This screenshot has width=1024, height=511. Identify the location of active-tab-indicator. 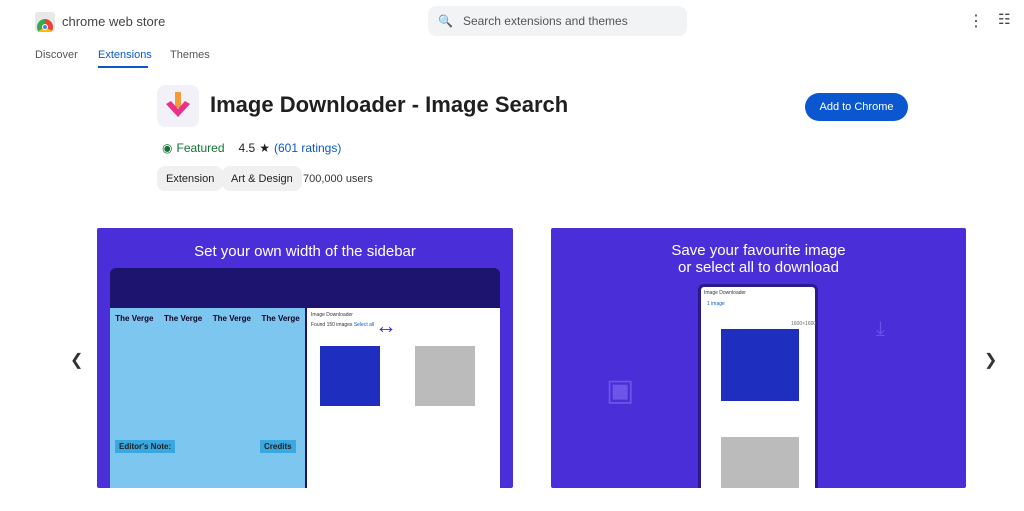
(123, 67).